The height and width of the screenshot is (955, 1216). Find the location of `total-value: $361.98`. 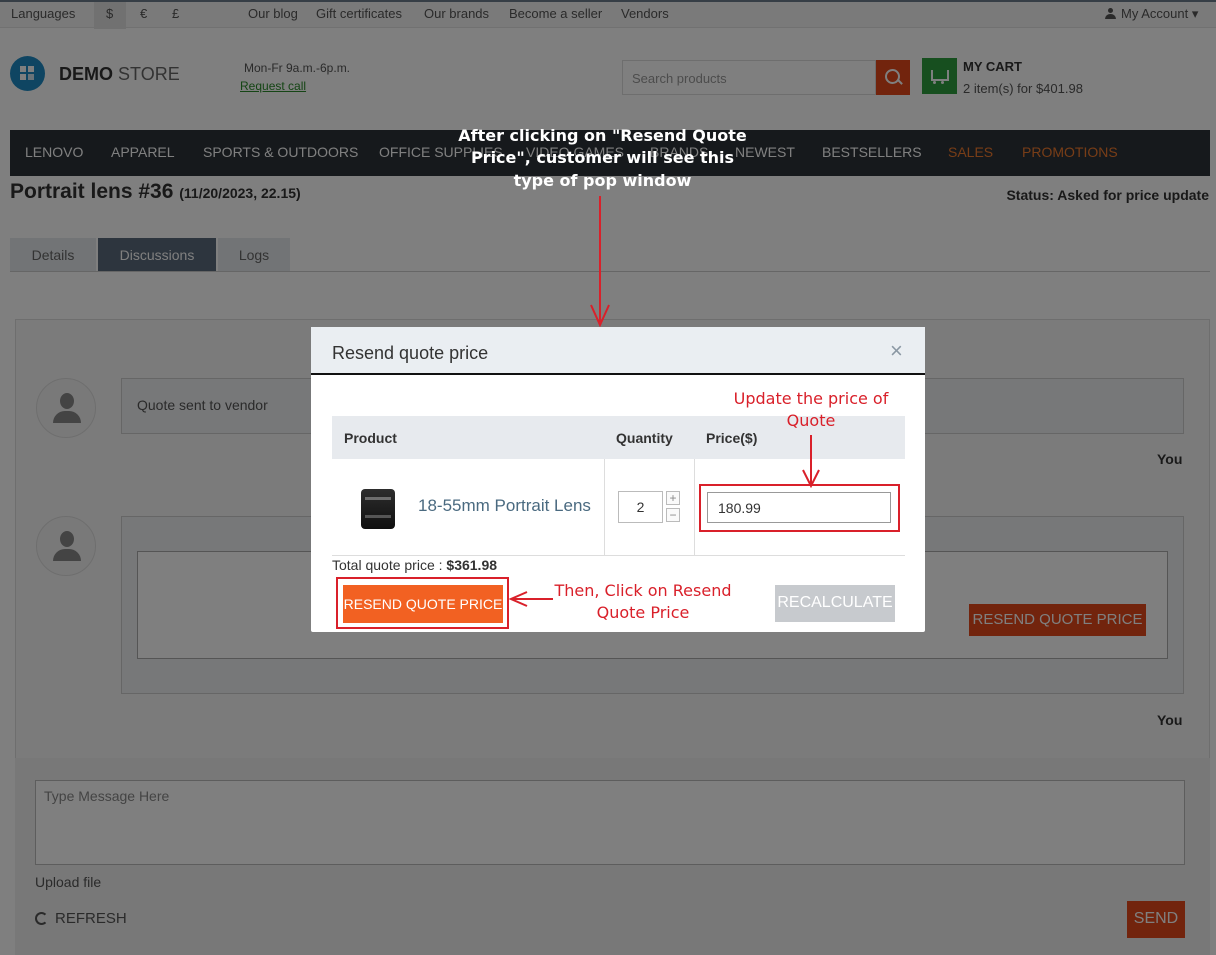

total-value: $361.98 is located at coordinates (472, 565).